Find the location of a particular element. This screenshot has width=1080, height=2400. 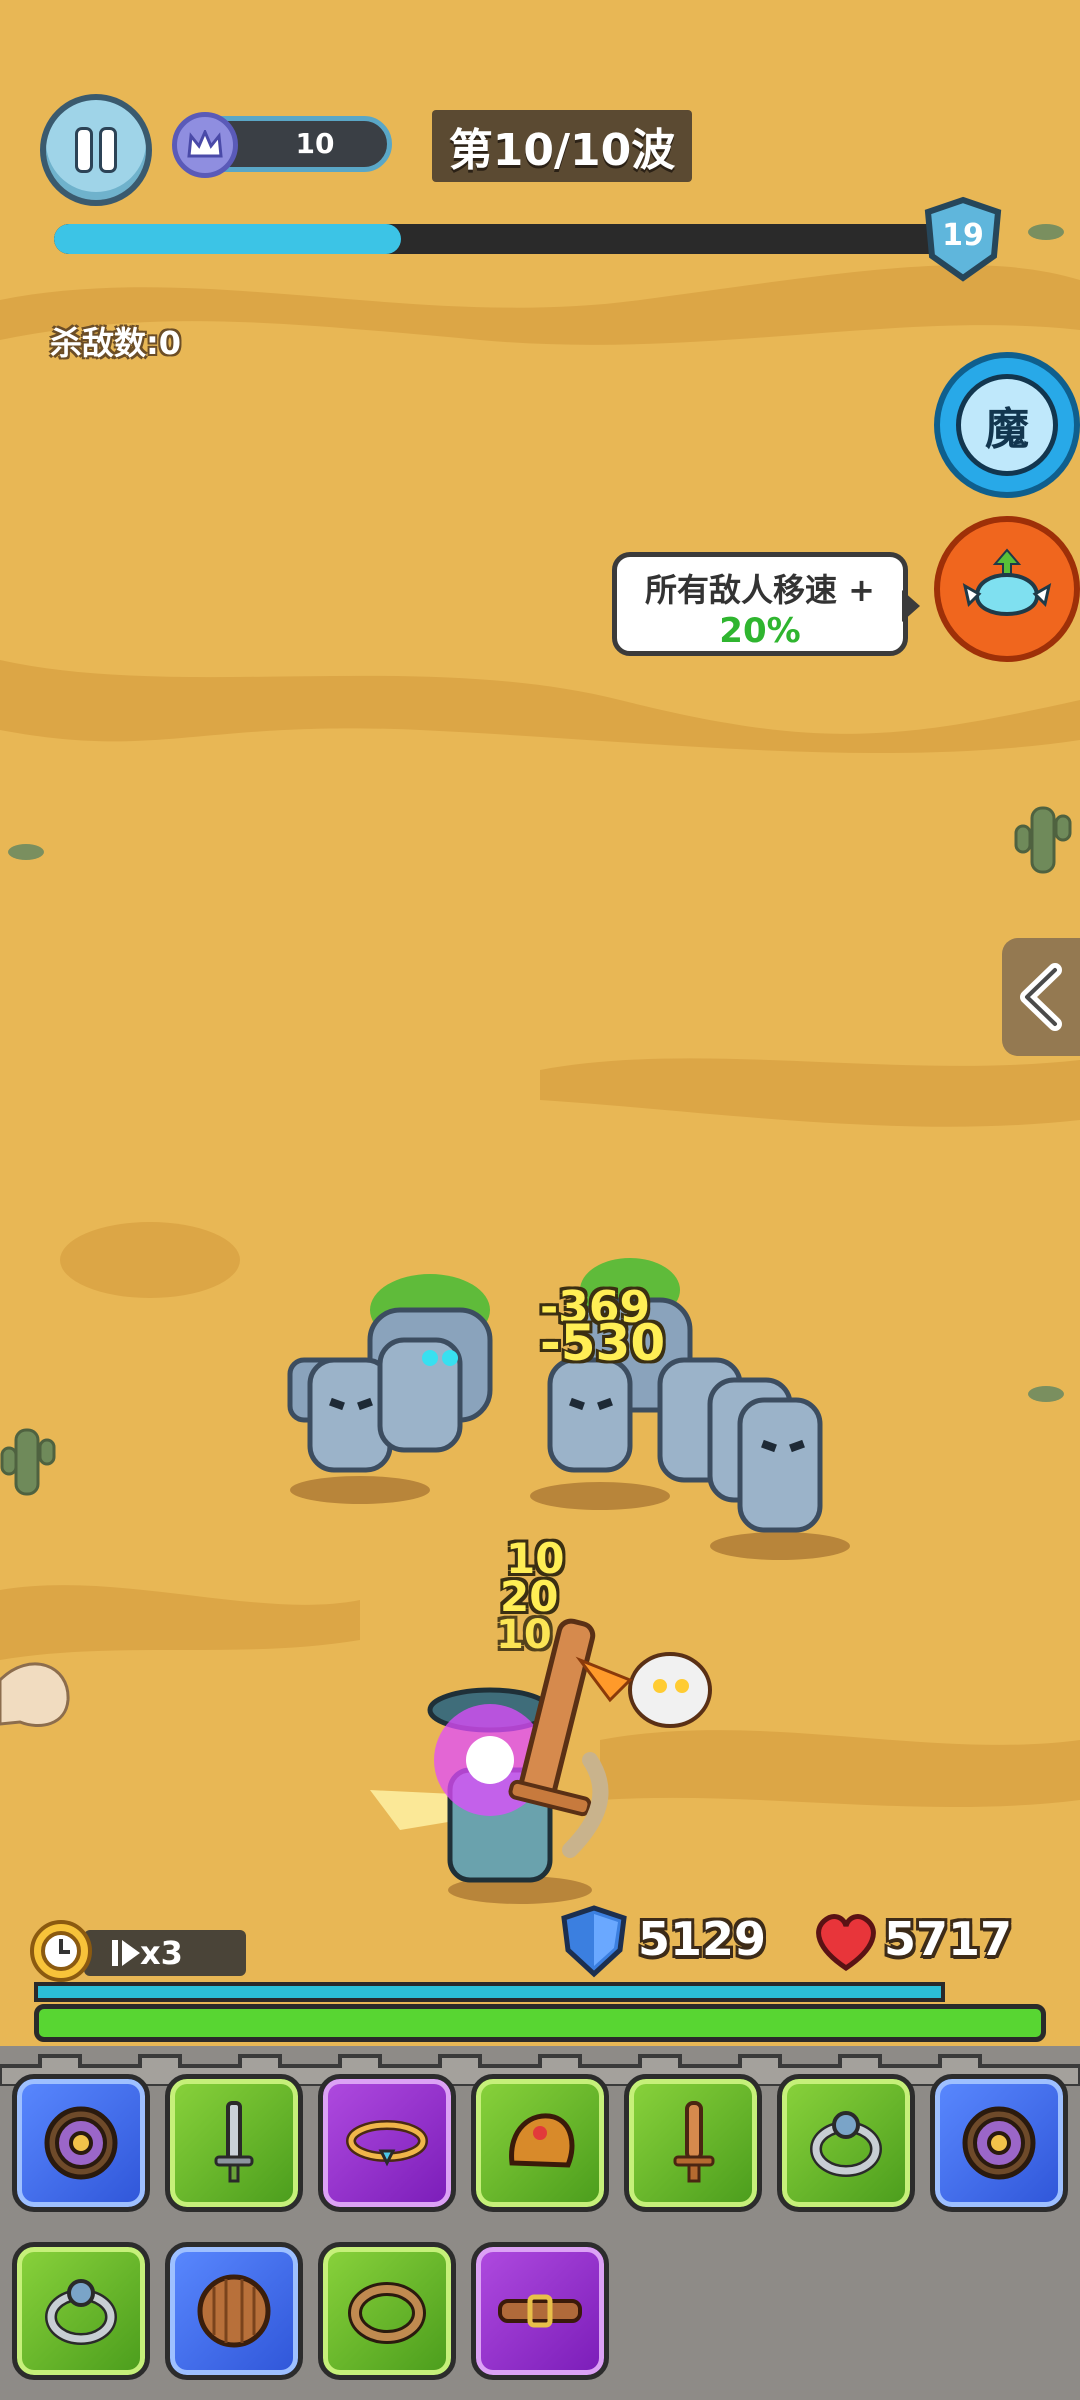

enemy-buff-button is located at coordinates (1007, 589).